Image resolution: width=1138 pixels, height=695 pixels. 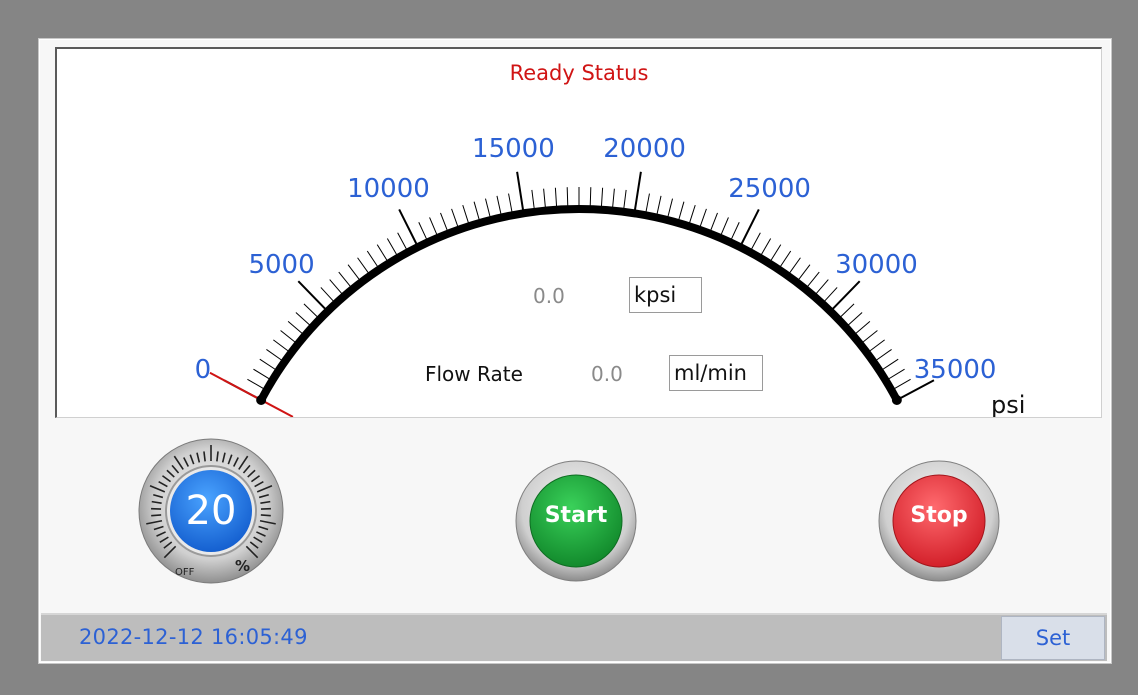 I want to click on start-button-label: Start, so click(x=576, y=515).